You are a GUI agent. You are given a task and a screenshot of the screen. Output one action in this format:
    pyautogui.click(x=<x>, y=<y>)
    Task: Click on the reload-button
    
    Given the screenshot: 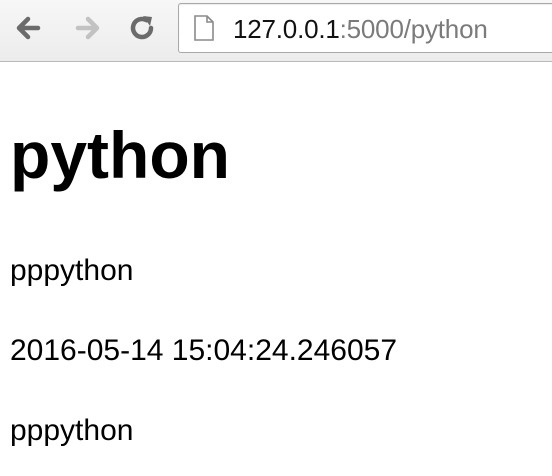 What is the action you would take?
    pyautogui.click(x=142, y=28)
    